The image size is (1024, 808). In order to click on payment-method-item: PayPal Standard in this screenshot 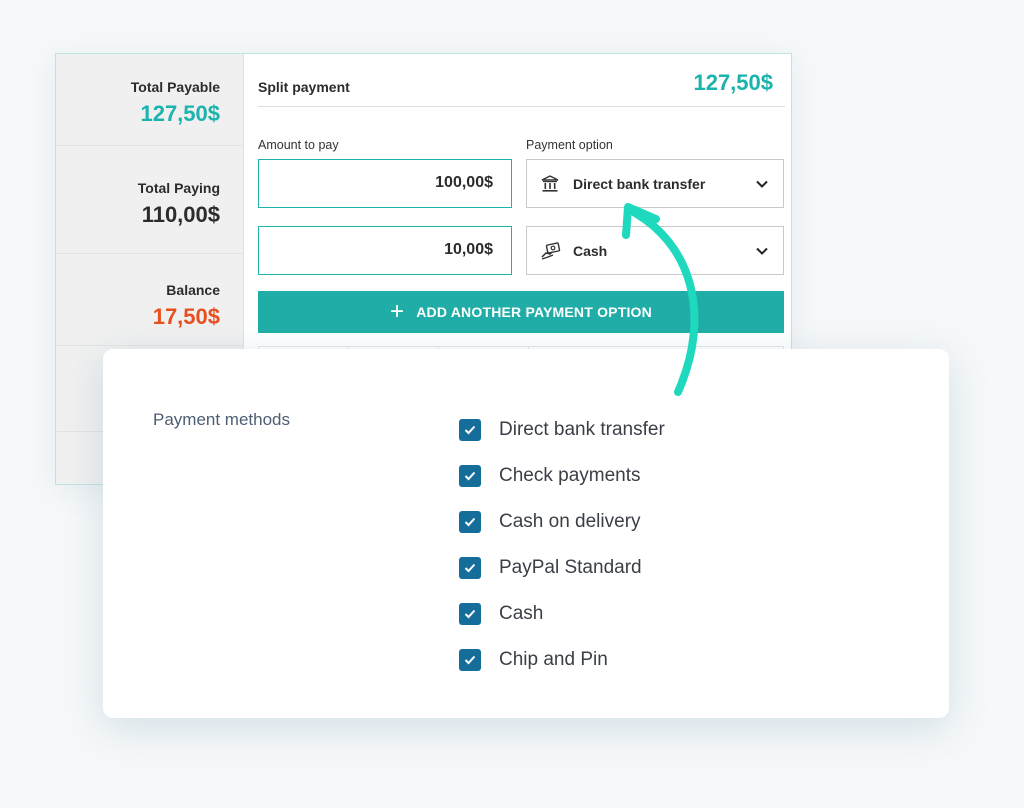, I will do `click(562, 568)`.